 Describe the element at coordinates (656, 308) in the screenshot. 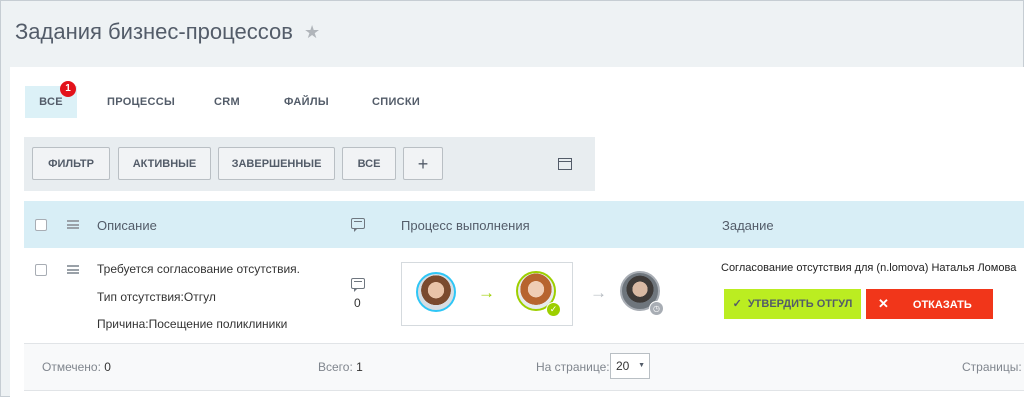

I see `clock-icon: ◷` at that location.